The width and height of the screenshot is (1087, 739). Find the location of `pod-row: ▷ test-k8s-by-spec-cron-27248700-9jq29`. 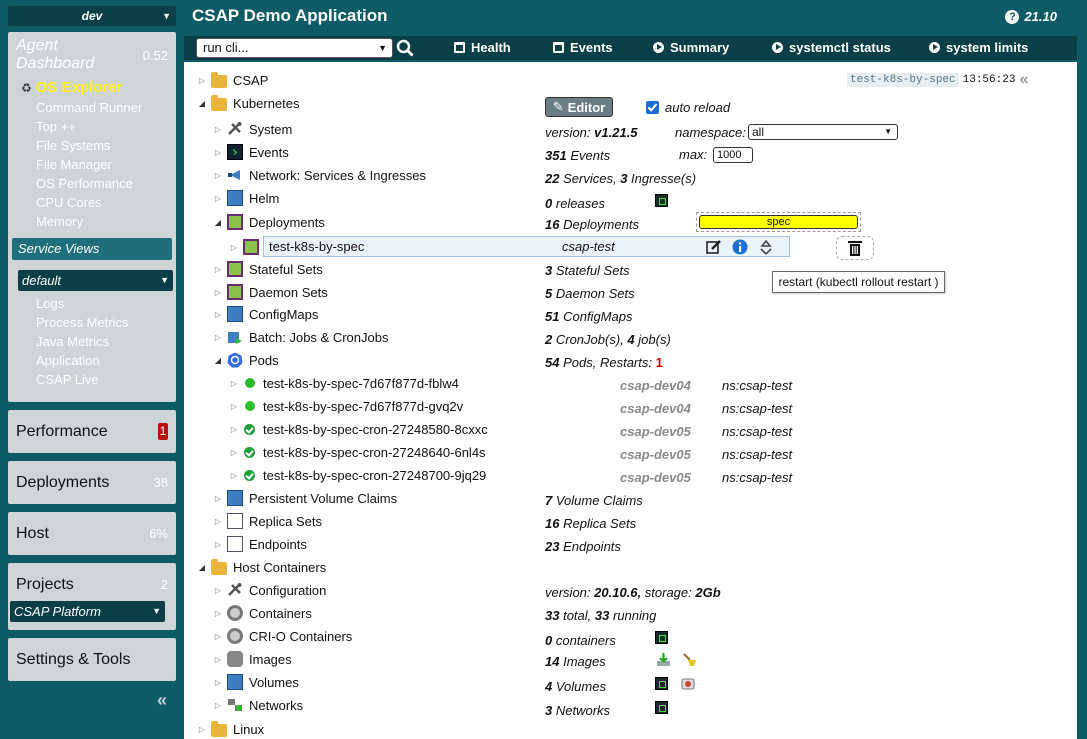

pod-row: ▷ test-k8s-by-spec-cron-27248700-9jq29 is located at coordinates (357, 475).